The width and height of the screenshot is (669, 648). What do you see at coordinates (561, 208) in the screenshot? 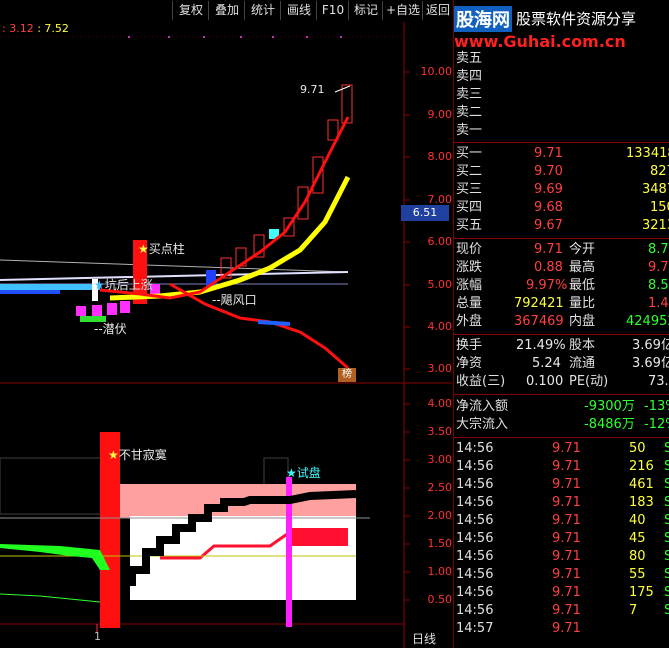
I see `bid-row-4: 买四9.68150` at bounding box center [561, 208].